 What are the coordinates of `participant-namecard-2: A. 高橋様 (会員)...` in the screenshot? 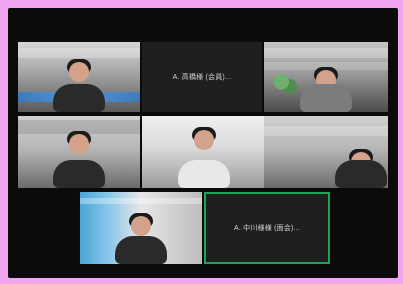 It's located at (202, 77).